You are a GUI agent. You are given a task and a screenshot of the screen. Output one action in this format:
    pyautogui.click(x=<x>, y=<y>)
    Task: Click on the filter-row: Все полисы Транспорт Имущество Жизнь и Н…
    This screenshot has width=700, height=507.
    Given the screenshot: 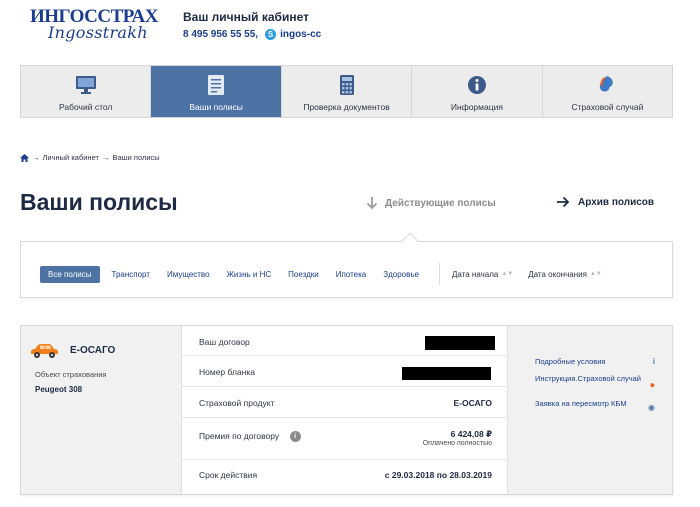 What is the action you would take?
    pyautogui.click(x=328, y=274)
    